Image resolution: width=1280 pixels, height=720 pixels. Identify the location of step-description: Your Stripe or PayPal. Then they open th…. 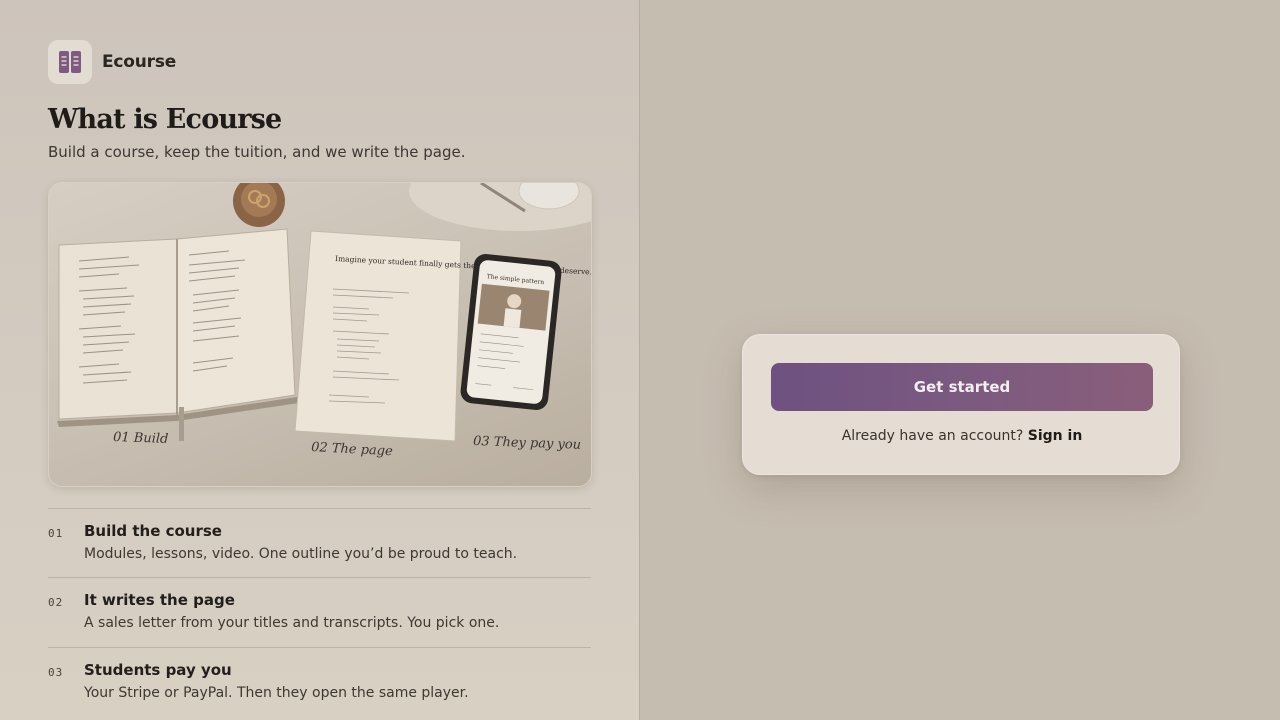
(276, 693).